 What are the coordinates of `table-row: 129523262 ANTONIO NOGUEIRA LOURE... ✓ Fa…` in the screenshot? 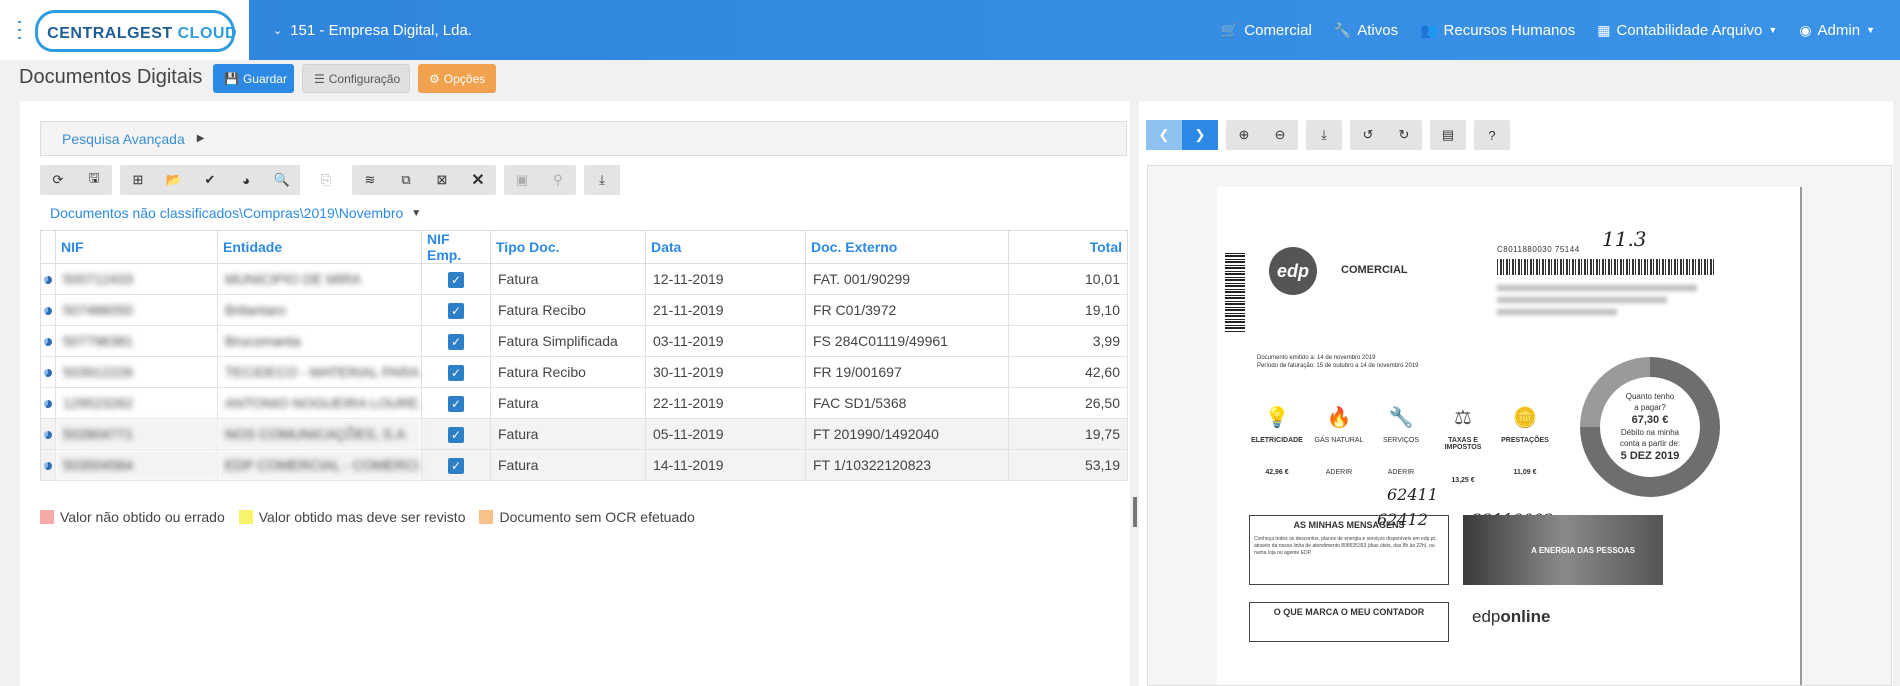 It's located at (584, 403).